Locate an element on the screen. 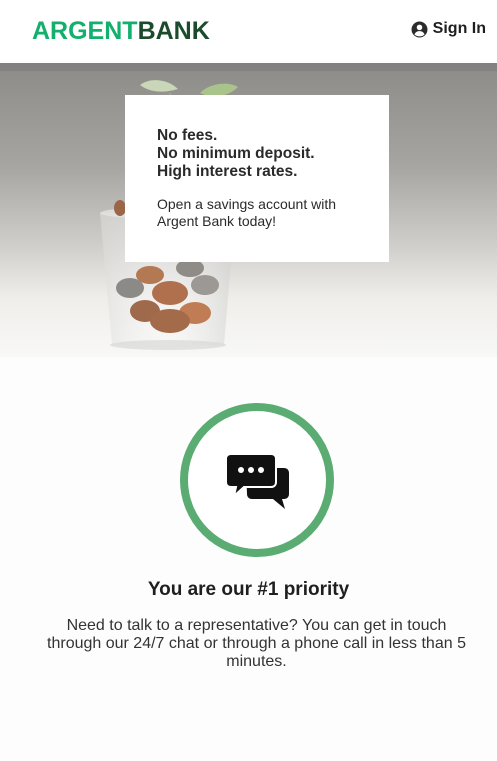  logo-part-bank: BANK is located at coordinates (173, 31).